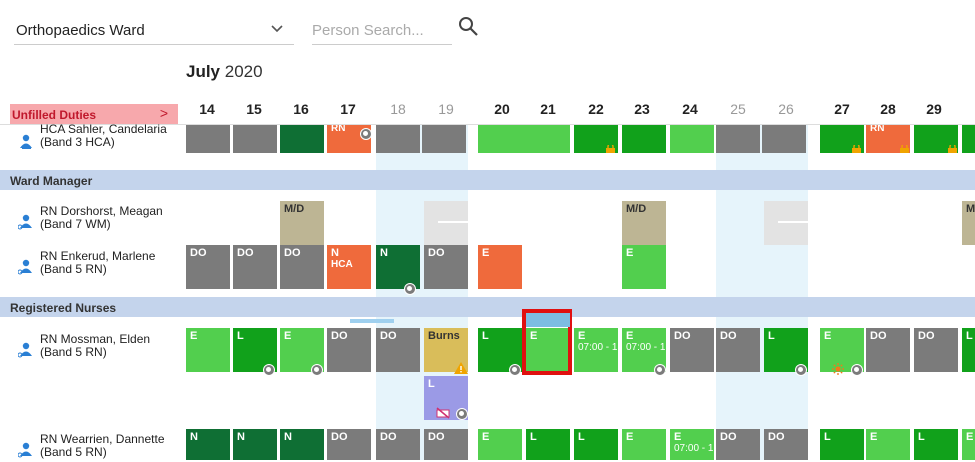  Describe the element at coordinates (838, 370) in the screenshot. I see `sun-icon` at that location.